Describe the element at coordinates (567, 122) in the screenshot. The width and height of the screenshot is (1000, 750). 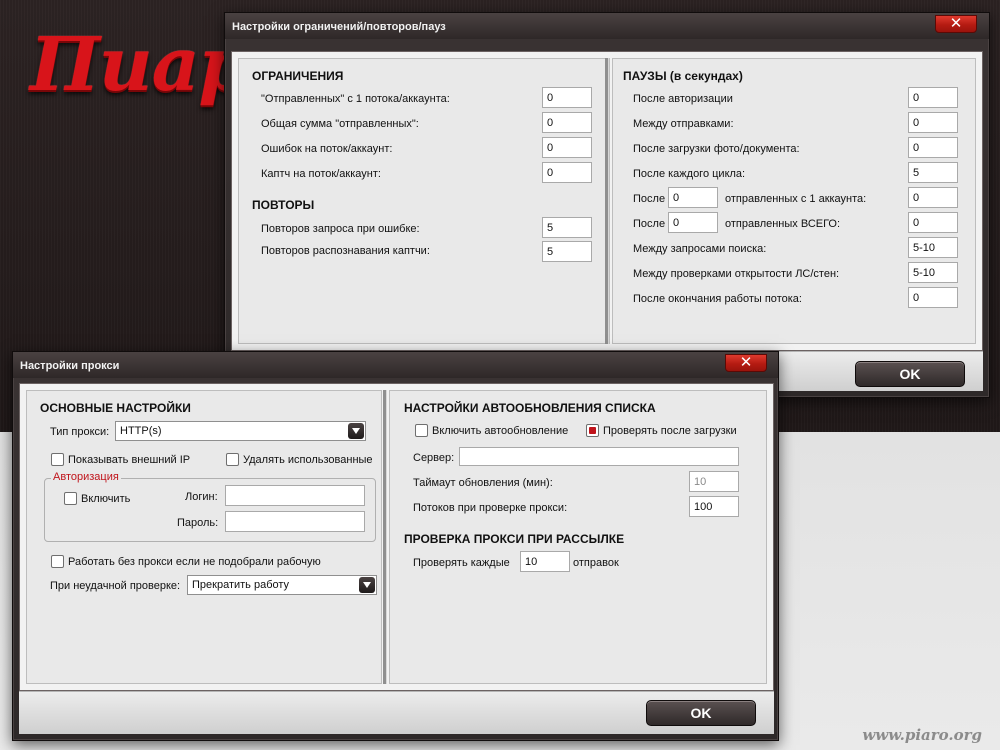
I see `limit-sent-total-input` at that location.